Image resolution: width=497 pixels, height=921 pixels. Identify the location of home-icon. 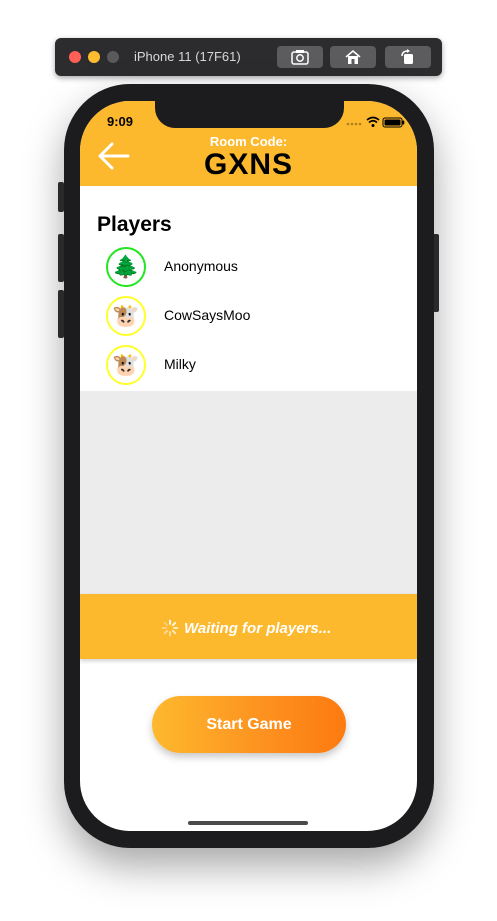
(353, 56).